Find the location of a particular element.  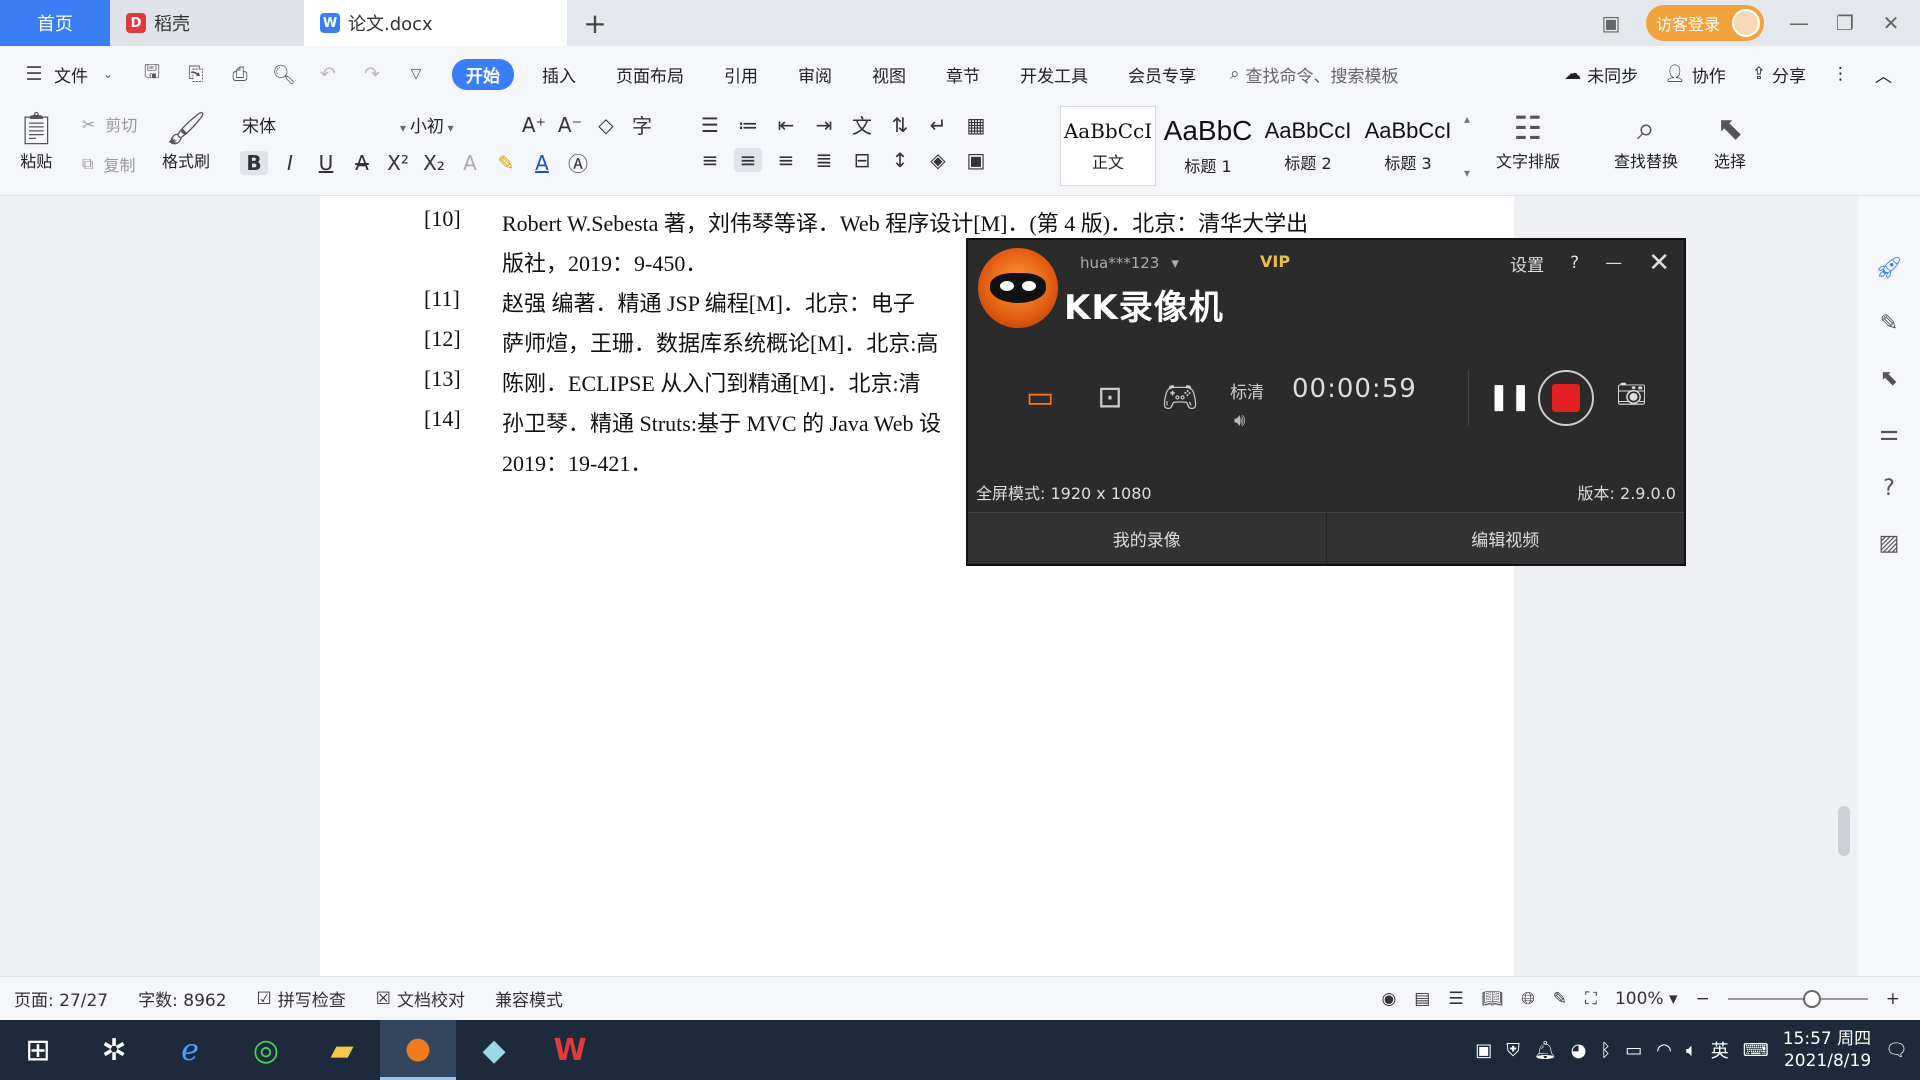

outline-view-icon: ☰ is located at coordinates (1455, 999).